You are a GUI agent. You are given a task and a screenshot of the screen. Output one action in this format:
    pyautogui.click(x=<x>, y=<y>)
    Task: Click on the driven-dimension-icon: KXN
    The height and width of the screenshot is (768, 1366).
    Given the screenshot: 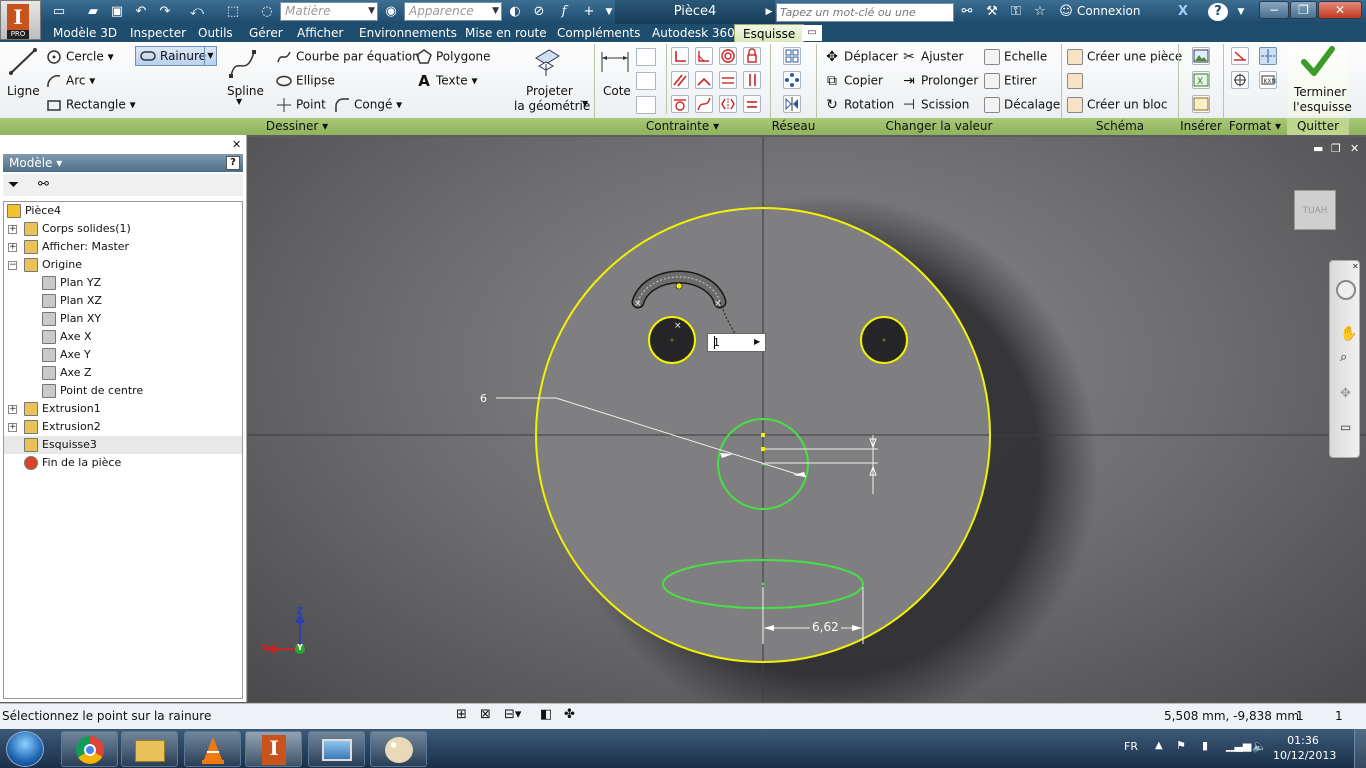 What is the action you would take?
    pyautogui.click(x=1268, y=80)
    